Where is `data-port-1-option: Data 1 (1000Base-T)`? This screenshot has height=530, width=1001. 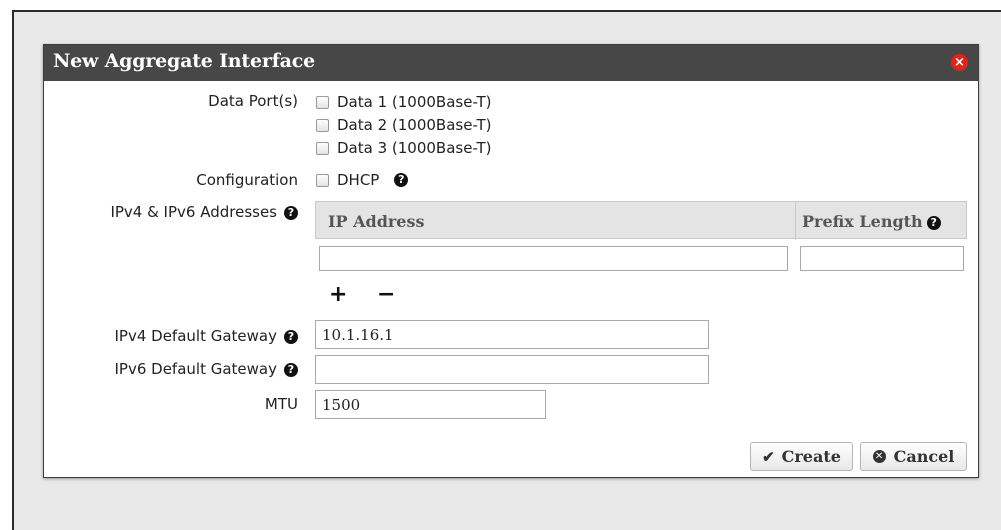 data-port-1-option: Data 1 (1000Base-T) is located at coordinates (404, 102).